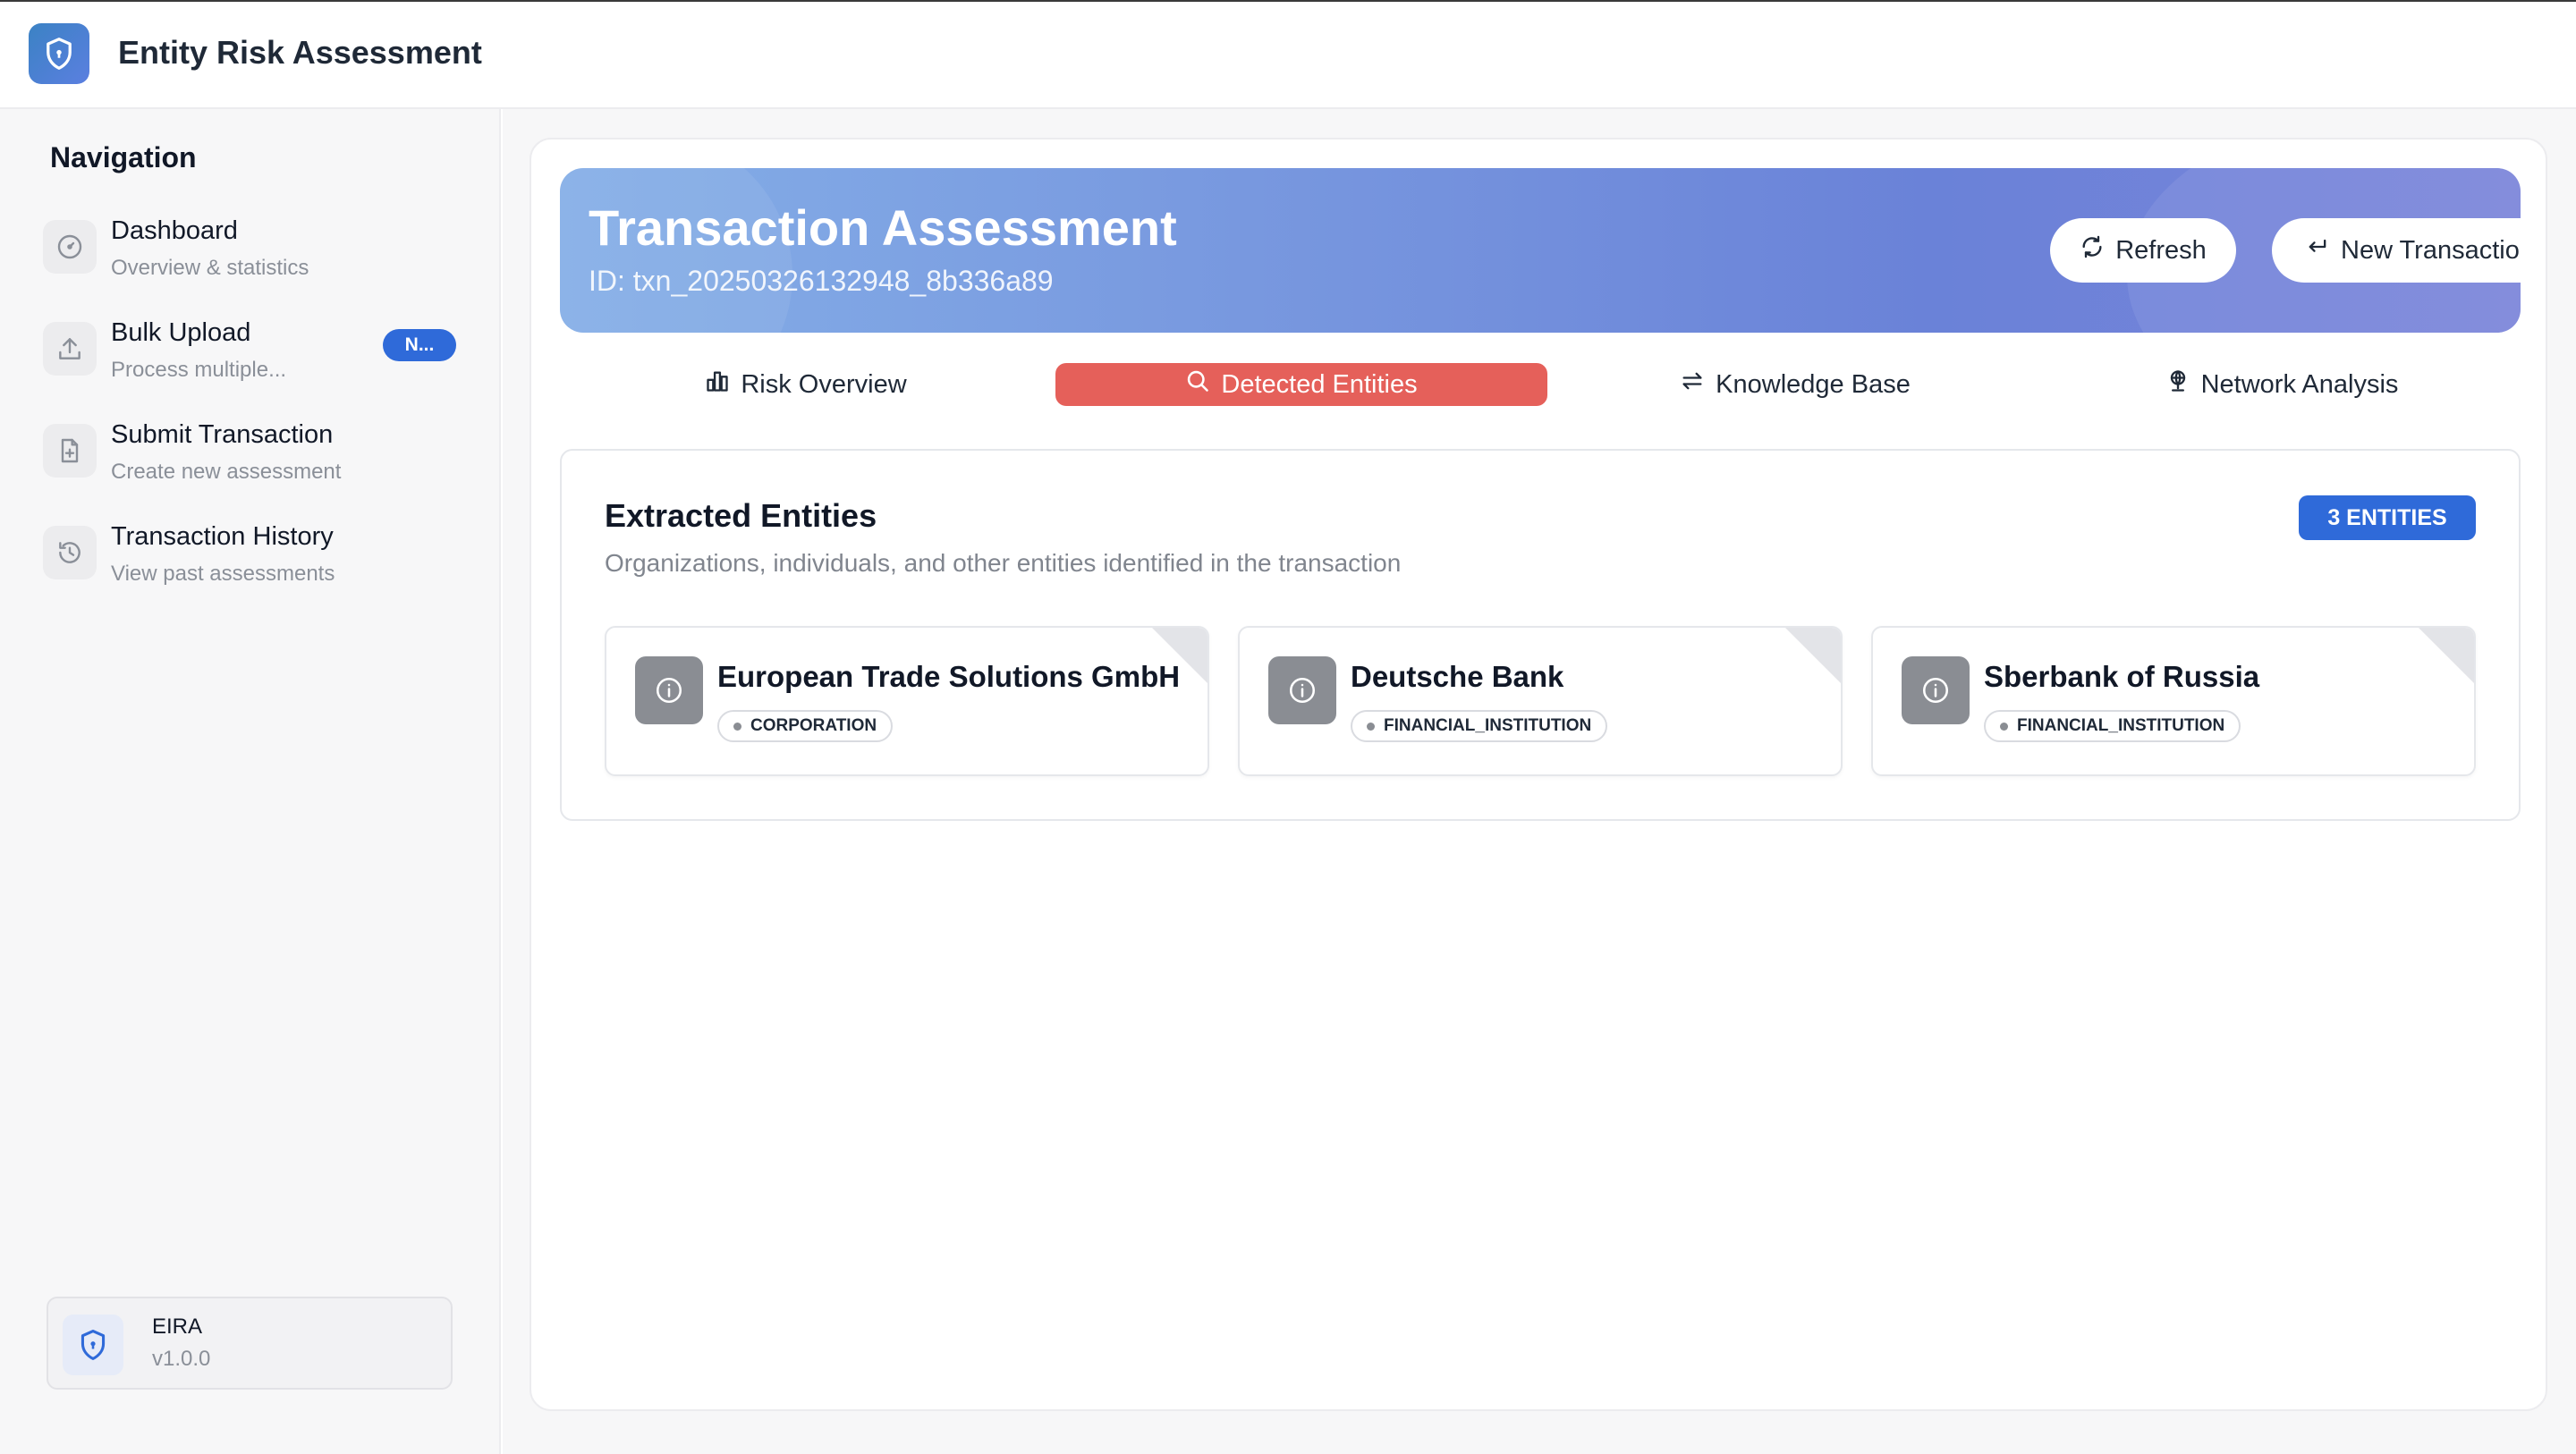 This screenshot has height=1454, width=2576. I want to click on refresh-label: Refresh, so click(2161, 250).